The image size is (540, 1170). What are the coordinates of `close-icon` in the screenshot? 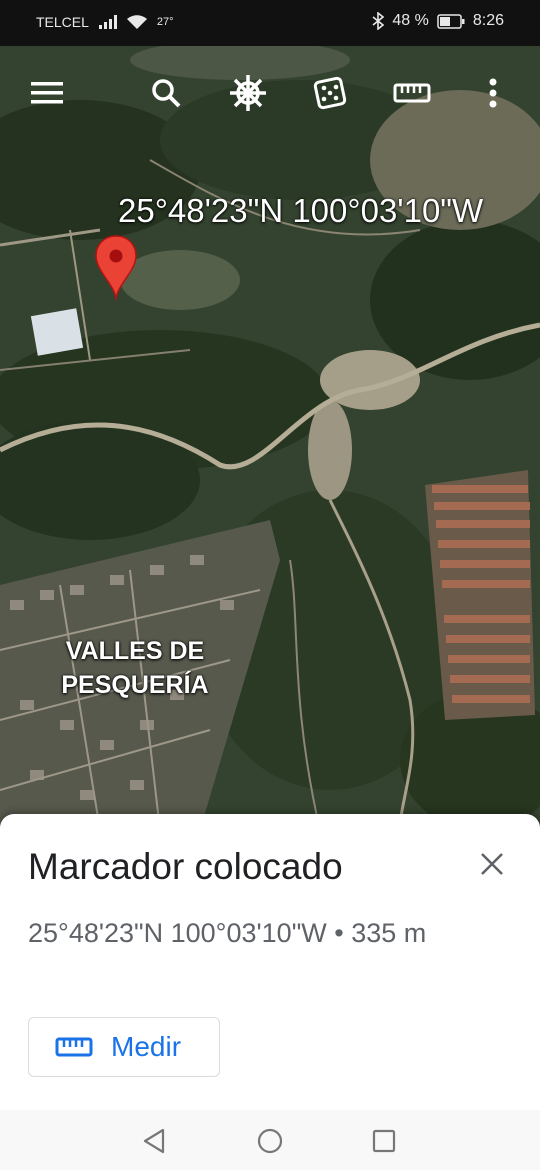 It's located at (492, 864).